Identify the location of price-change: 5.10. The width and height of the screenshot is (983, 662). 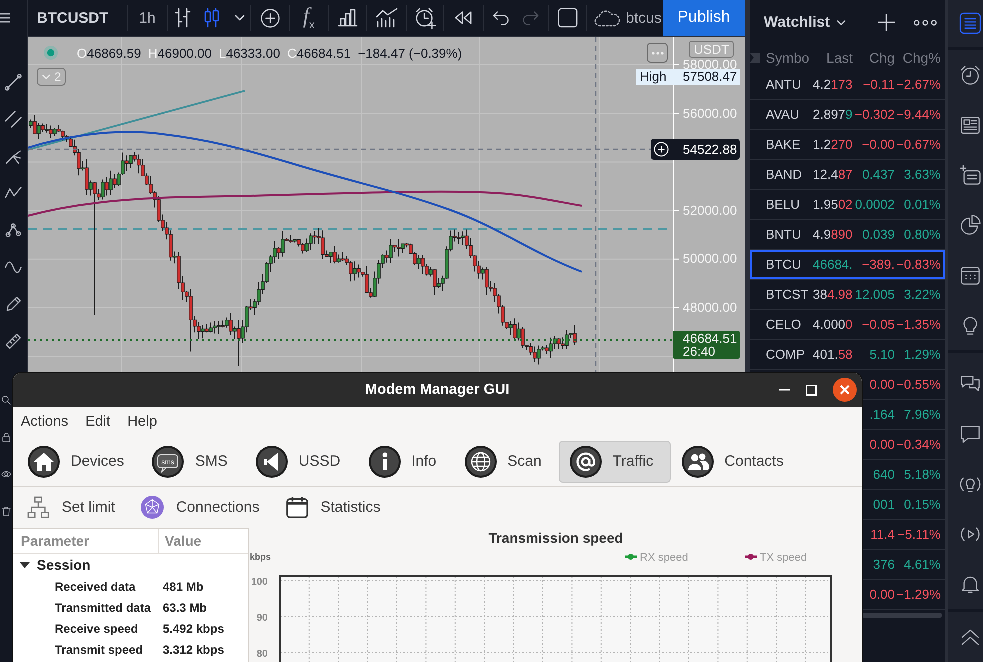
(881, 354).